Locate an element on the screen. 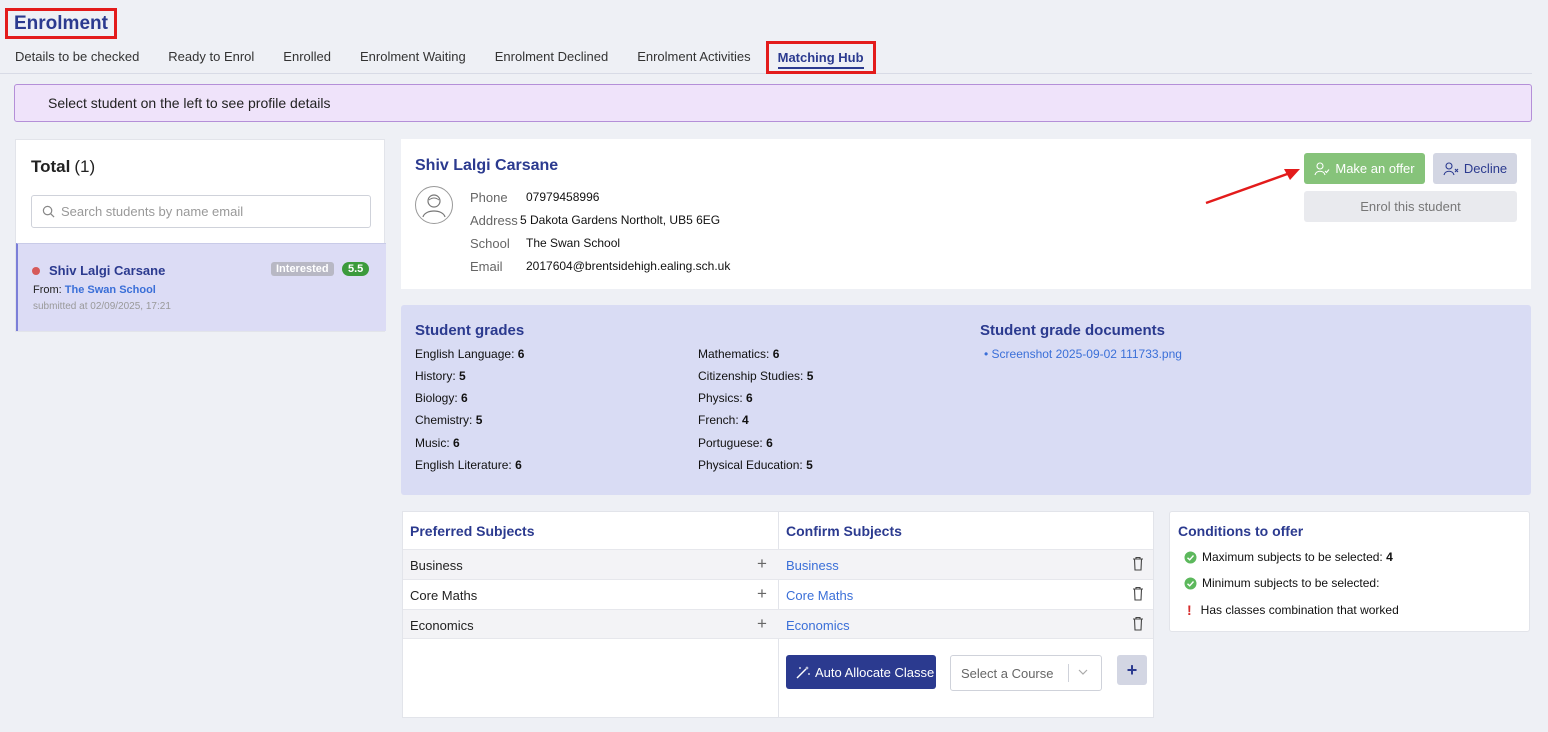  grade-item: History: 5 is located at coordinates (440, 376).